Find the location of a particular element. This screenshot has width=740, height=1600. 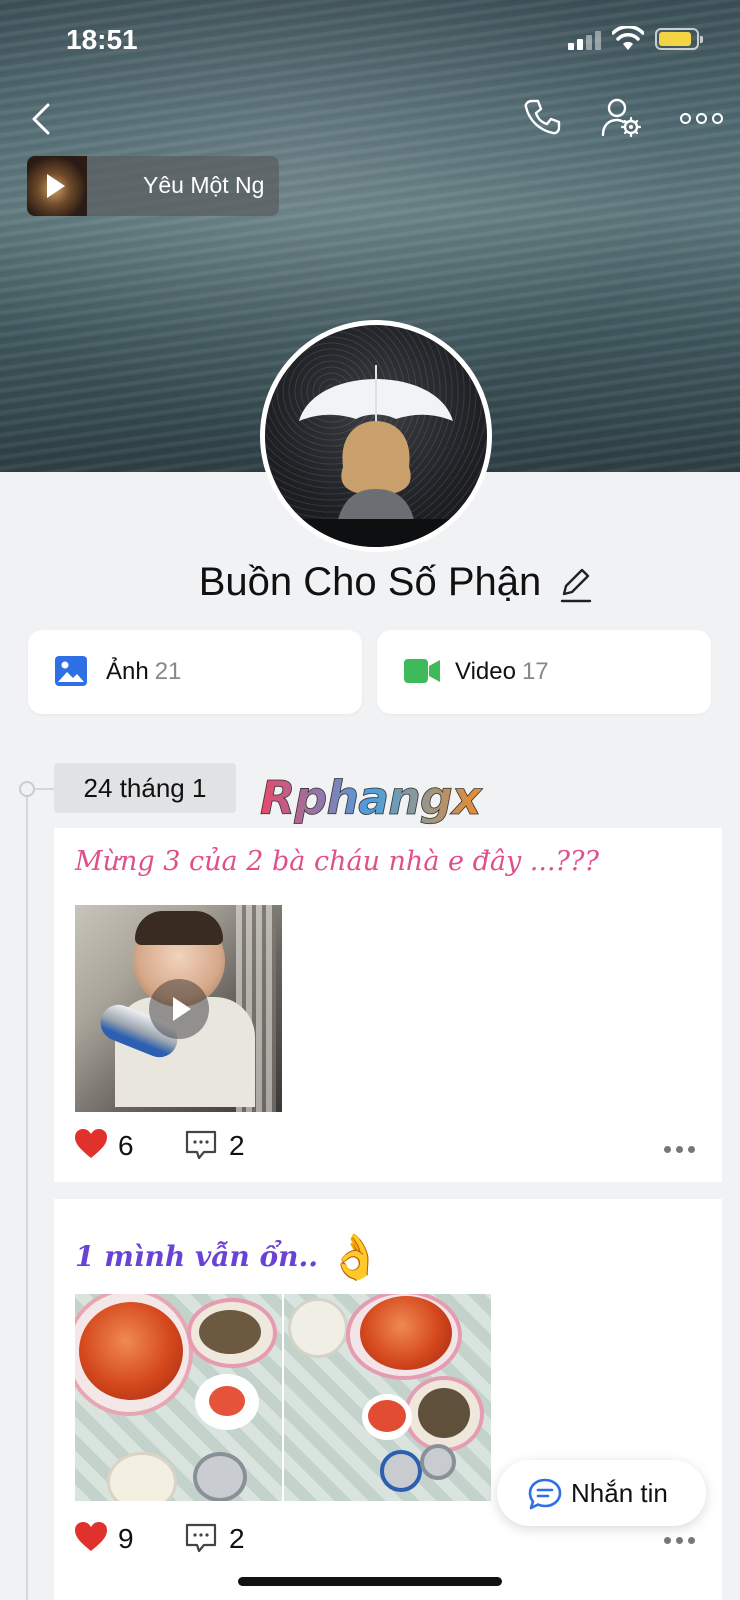

status-bar: 18:51 is located at coordinates (370, 40).